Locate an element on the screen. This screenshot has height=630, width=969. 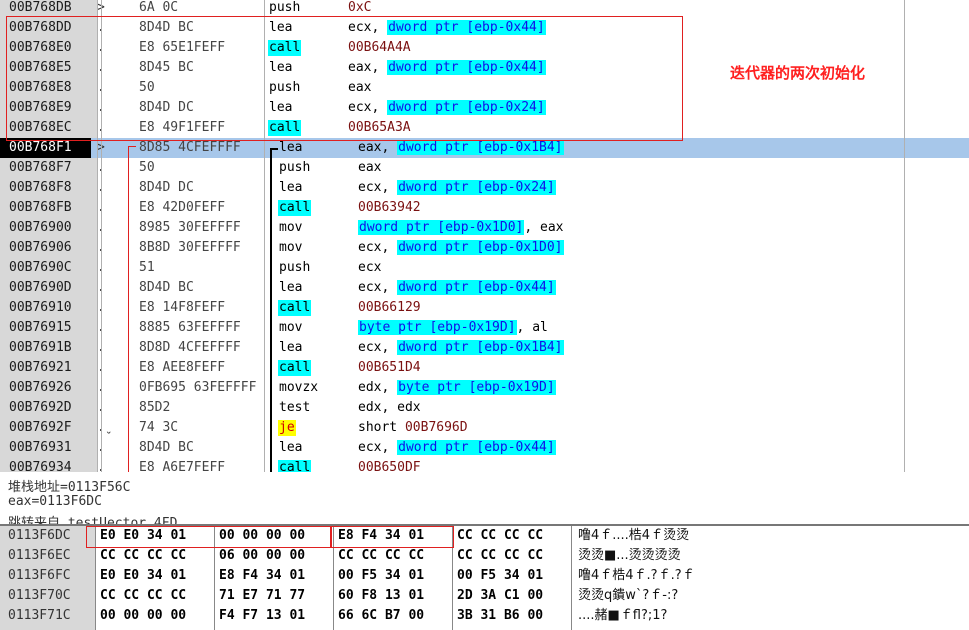
dump-hex-group: CC CC CC CC is located at coordinates (500, 535).